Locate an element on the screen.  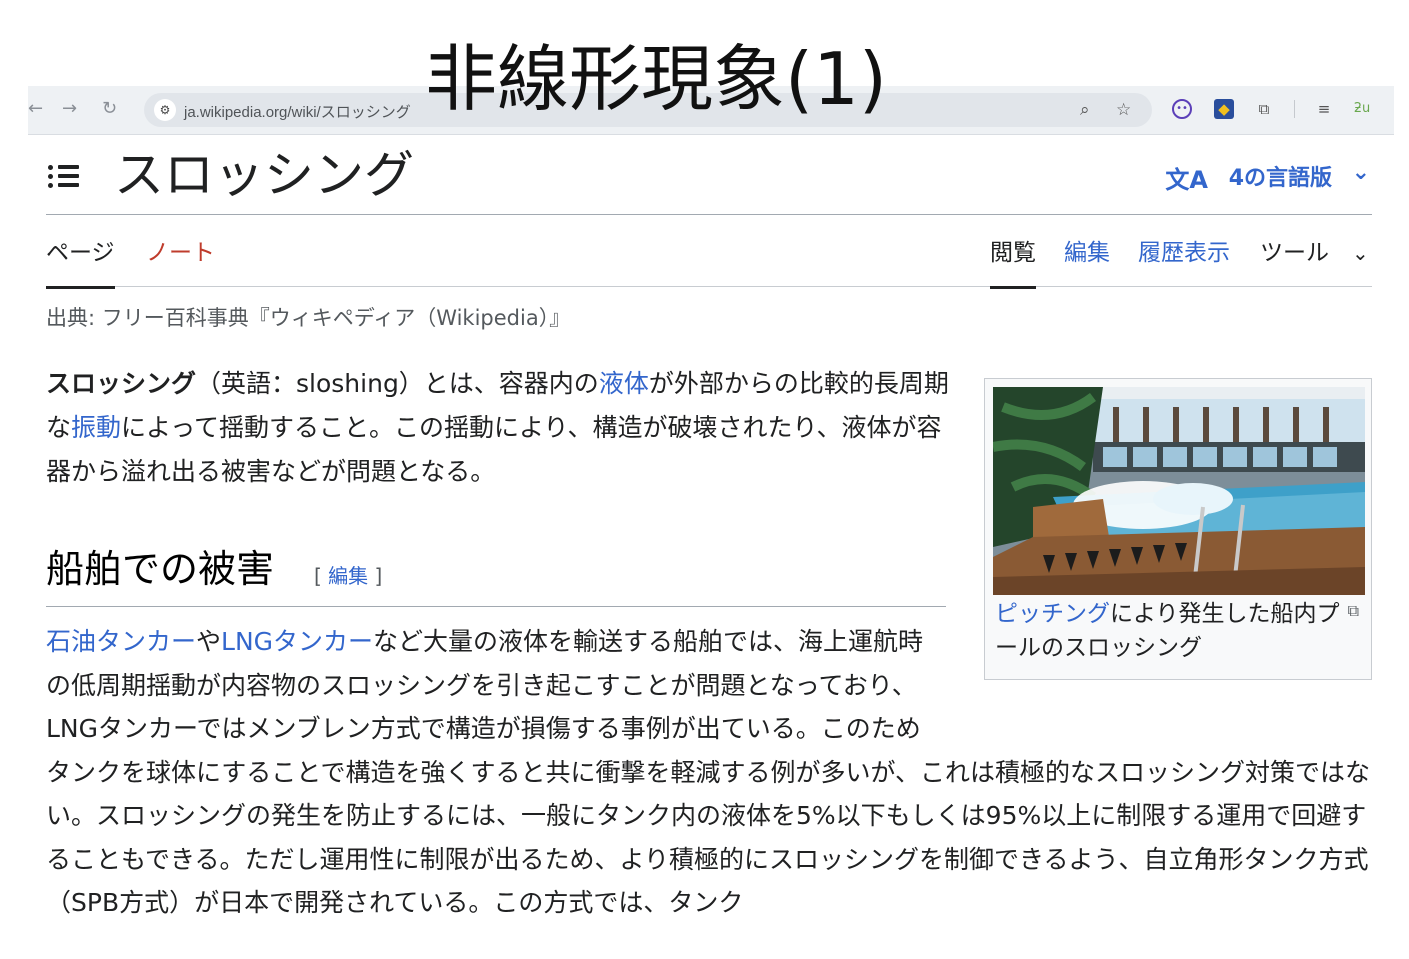
extensions-puzzle-icon: ⧉ is located at coordinates (1264, 109).